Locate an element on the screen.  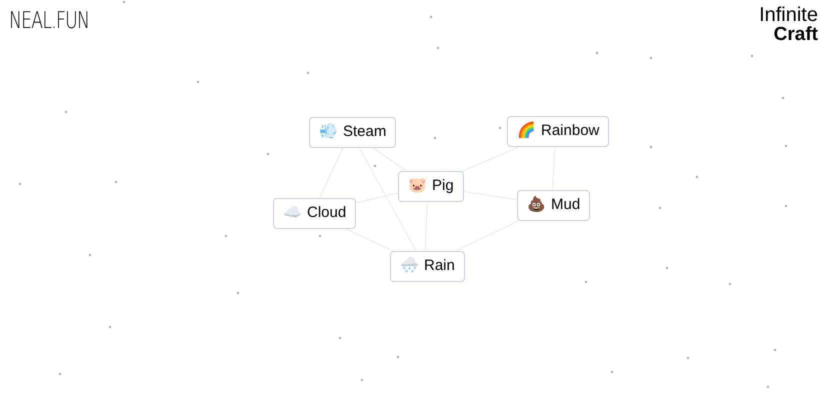
element-tile: 💨 Steam is located at coordinates (352, 132).